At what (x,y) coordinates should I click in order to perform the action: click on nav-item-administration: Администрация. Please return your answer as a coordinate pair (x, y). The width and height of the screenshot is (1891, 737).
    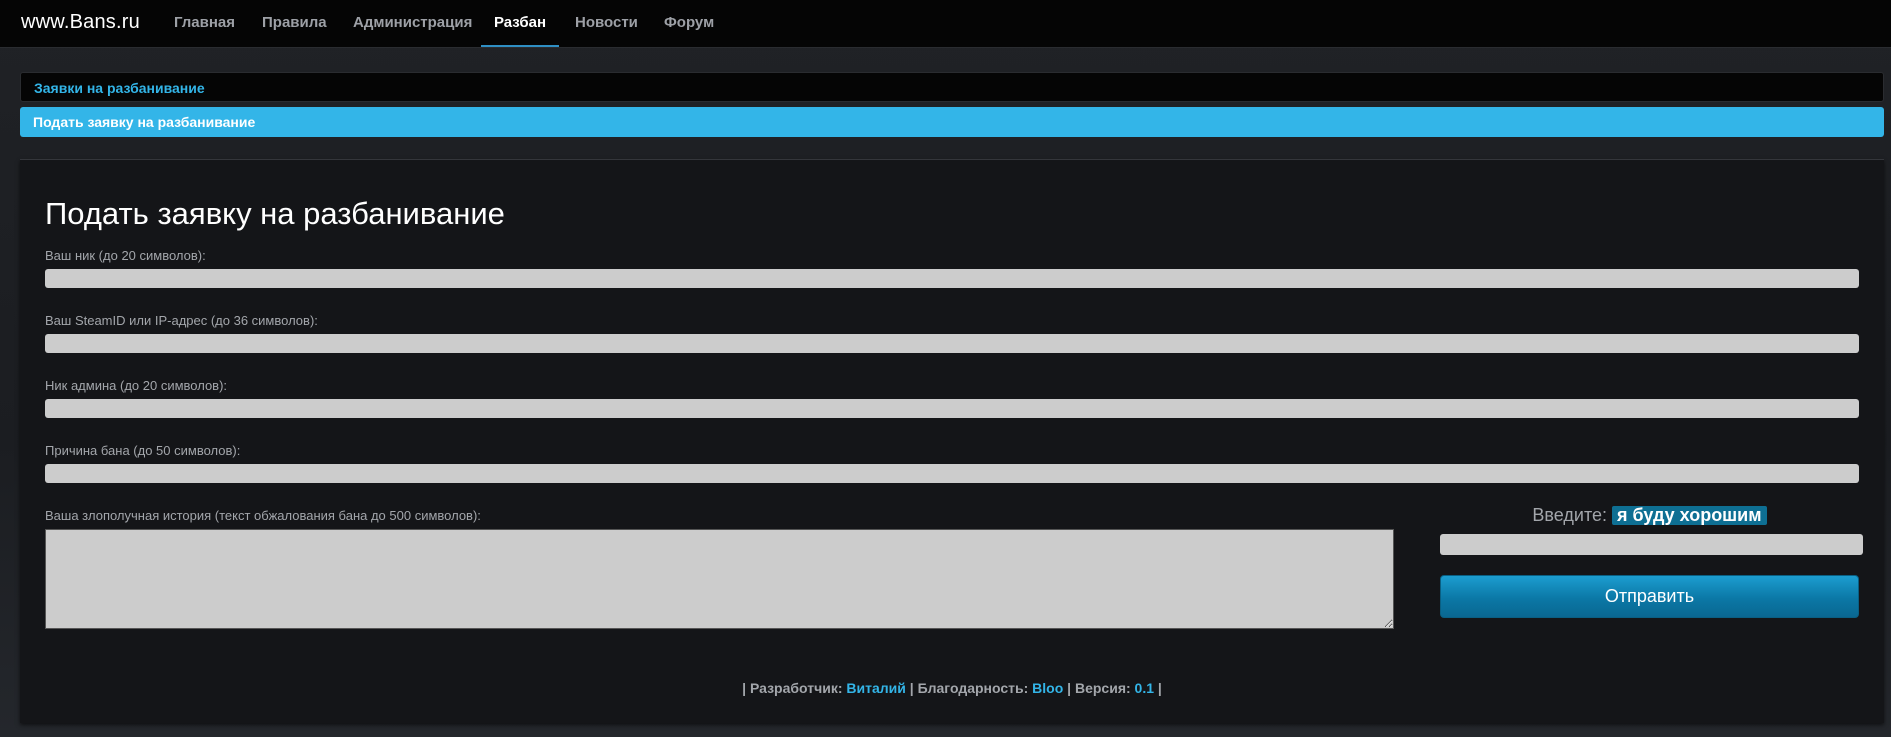
    Looking at the image, I should click on (412, 23).